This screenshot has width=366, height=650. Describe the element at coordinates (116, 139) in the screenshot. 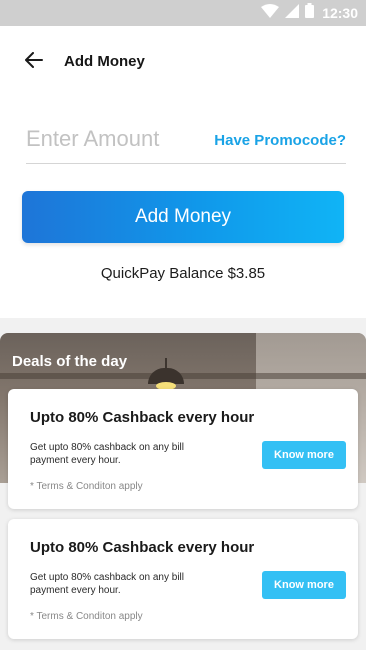

I see `amount-input` at that location.